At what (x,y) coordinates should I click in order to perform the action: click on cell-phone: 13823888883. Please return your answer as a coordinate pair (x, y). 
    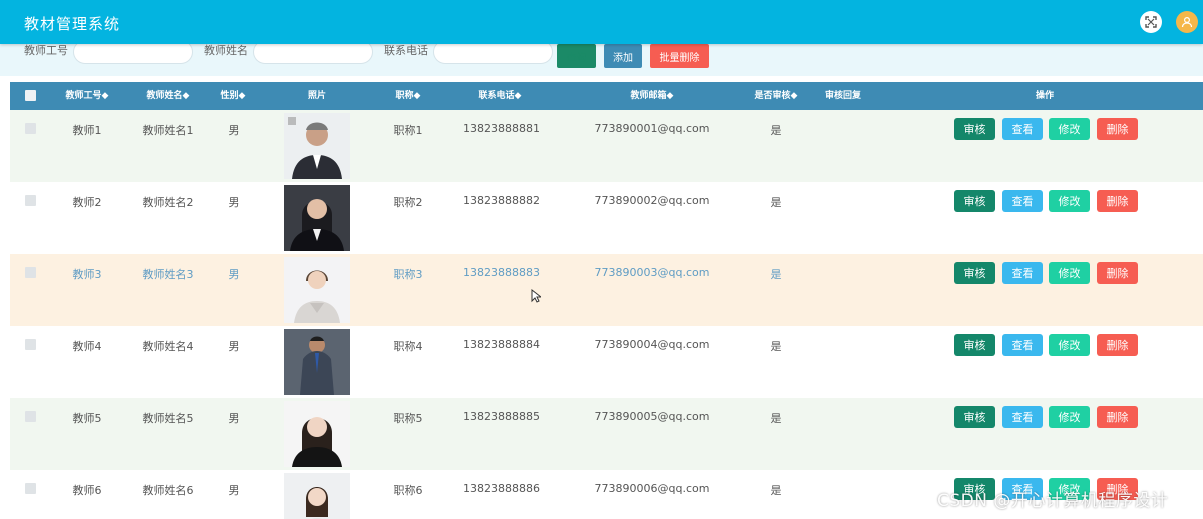
    Looking at the image, I should click on (501, 272).